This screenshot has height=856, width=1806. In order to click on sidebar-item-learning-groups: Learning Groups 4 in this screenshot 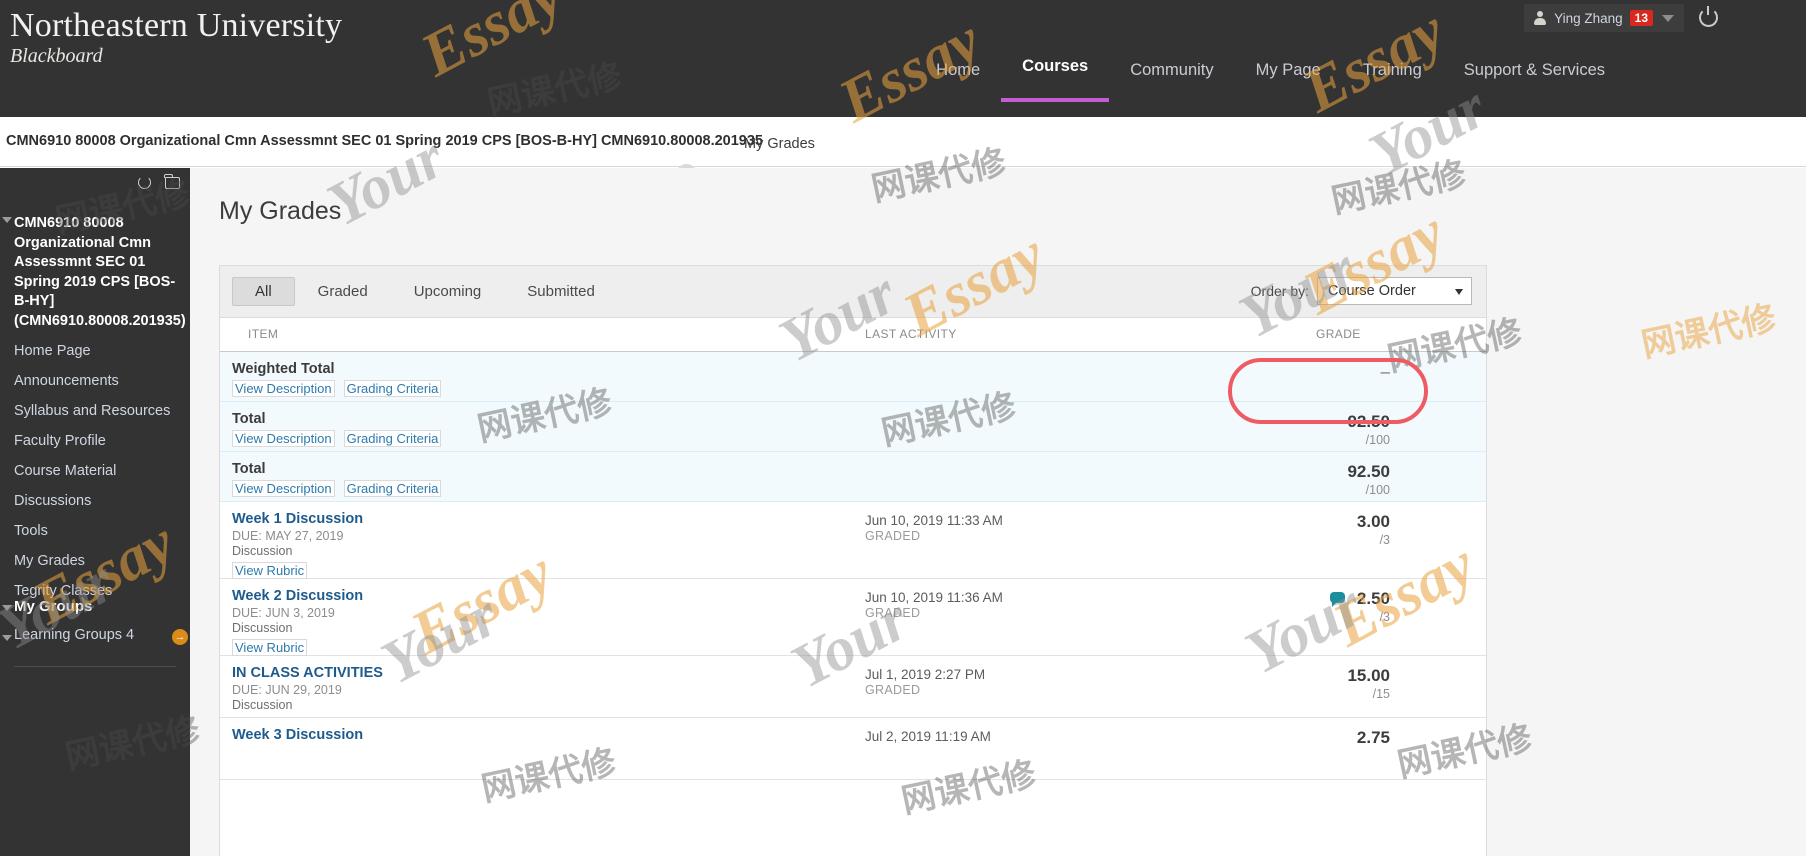, I will do `click(74, 635)`.